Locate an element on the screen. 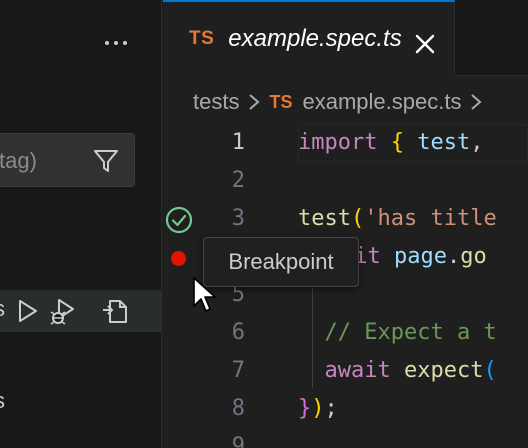 The height and width of the screenshot is (448, 528). run-icon is located at coordinates (27, 311).